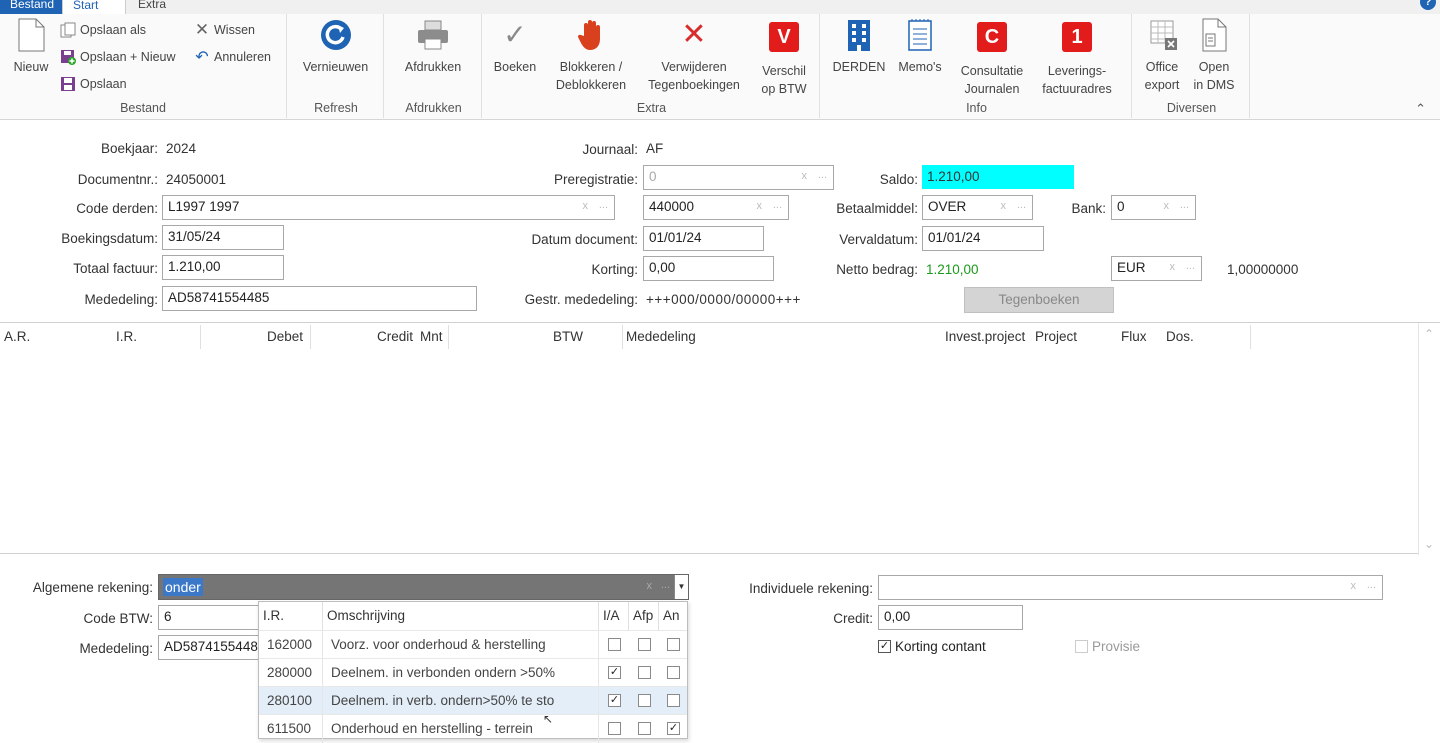  What do you see at coordinates (932, 646) in the screenshot?
I see `cash-discount-checkbox: ✓ Korting contant` at bounding box center [932, 646].